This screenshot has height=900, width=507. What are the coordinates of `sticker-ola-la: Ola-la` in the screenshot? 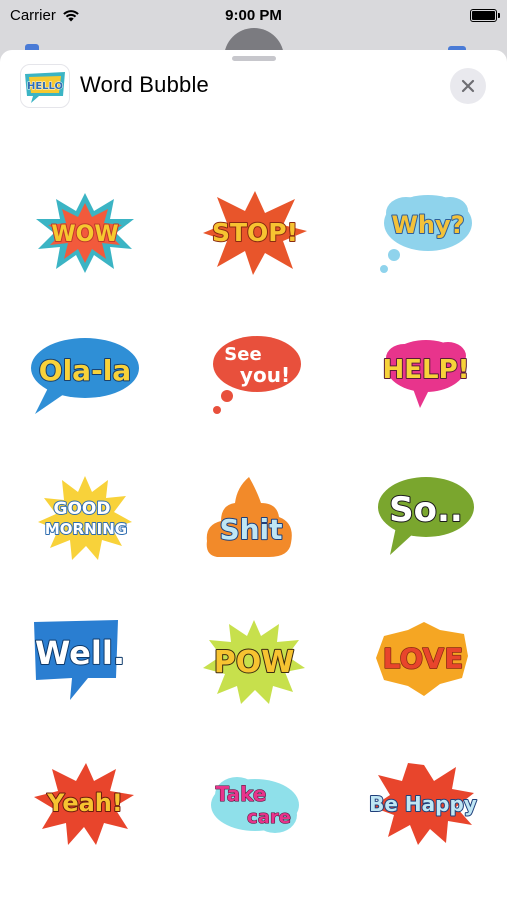 It's located at (84, 374).